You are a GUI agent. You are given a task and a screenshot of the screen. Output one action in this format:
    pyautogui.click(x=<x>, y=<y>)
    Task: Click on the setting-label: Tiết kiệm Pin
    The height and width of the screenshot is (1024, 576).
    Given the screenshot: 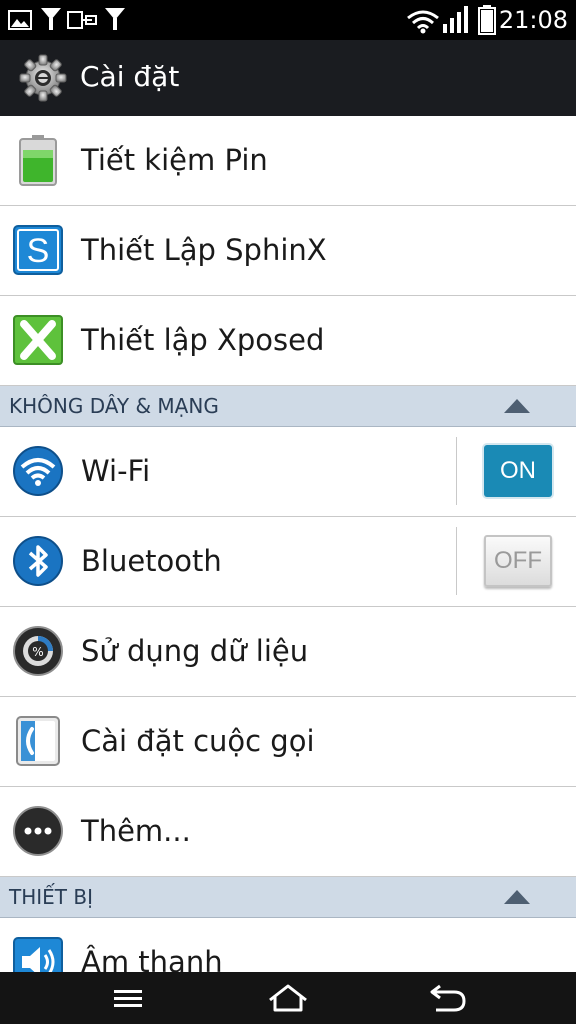 What is the action you would take?
    pyautogui.click(x=174, y=160)
    